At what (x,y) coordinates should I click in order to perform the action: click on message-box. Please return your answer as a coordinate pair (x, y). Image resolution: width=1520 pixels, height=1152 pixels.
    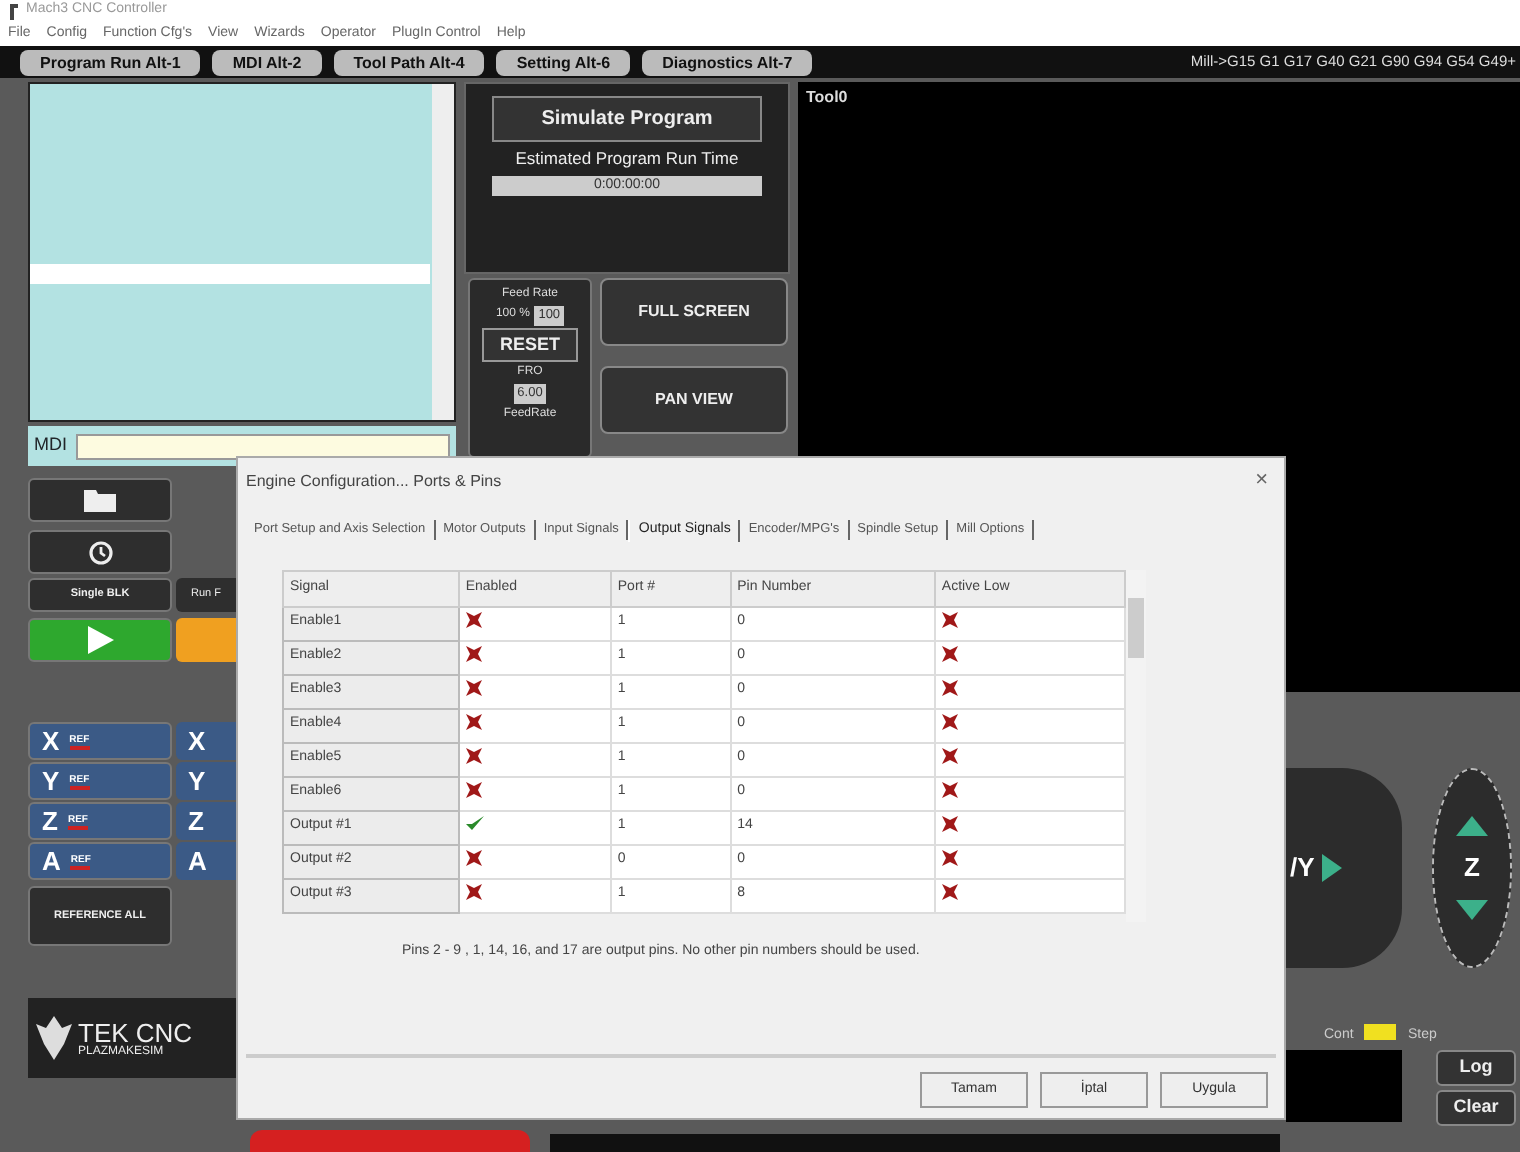
    Looking at the image, I should click on (1344, 1086).